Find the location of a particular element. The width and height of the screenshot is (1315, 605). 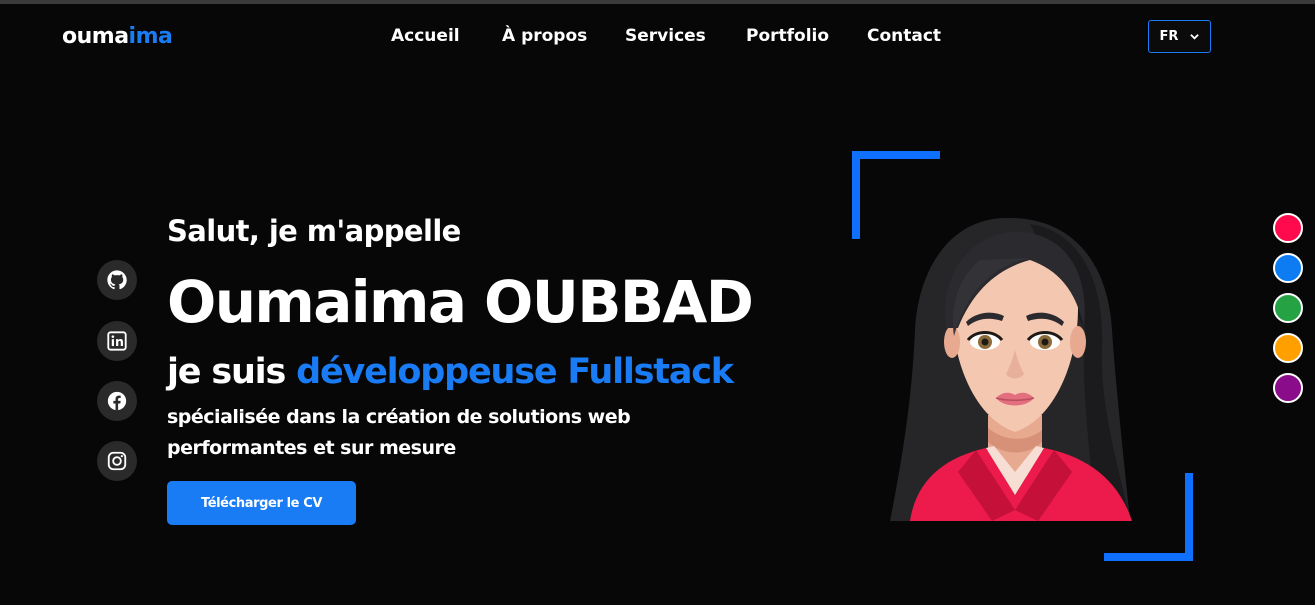

nav-link-contact: Contact is located at coordinates (904, 36).